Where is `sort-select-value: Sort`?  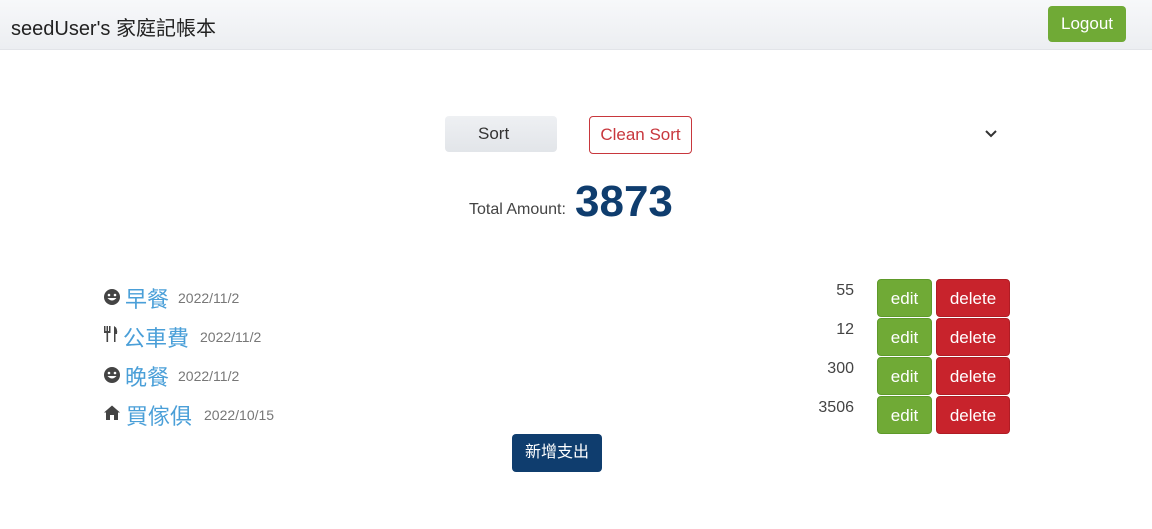 sort-select-value: Sort is located at coordinates (494, 133).